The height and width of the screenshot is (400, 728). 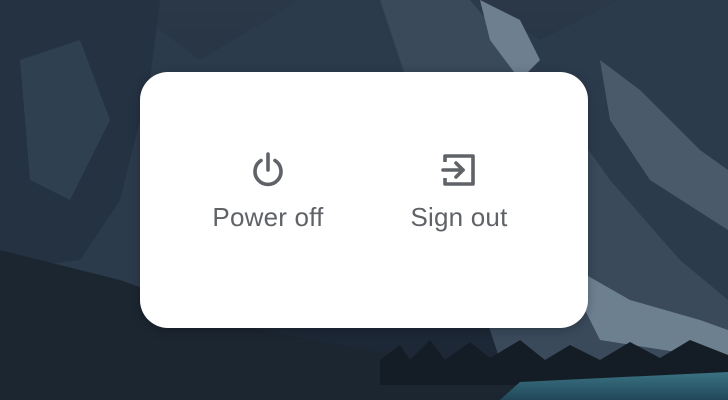 I want to click on power-off-label: Power off, so click(x=268, y=217).